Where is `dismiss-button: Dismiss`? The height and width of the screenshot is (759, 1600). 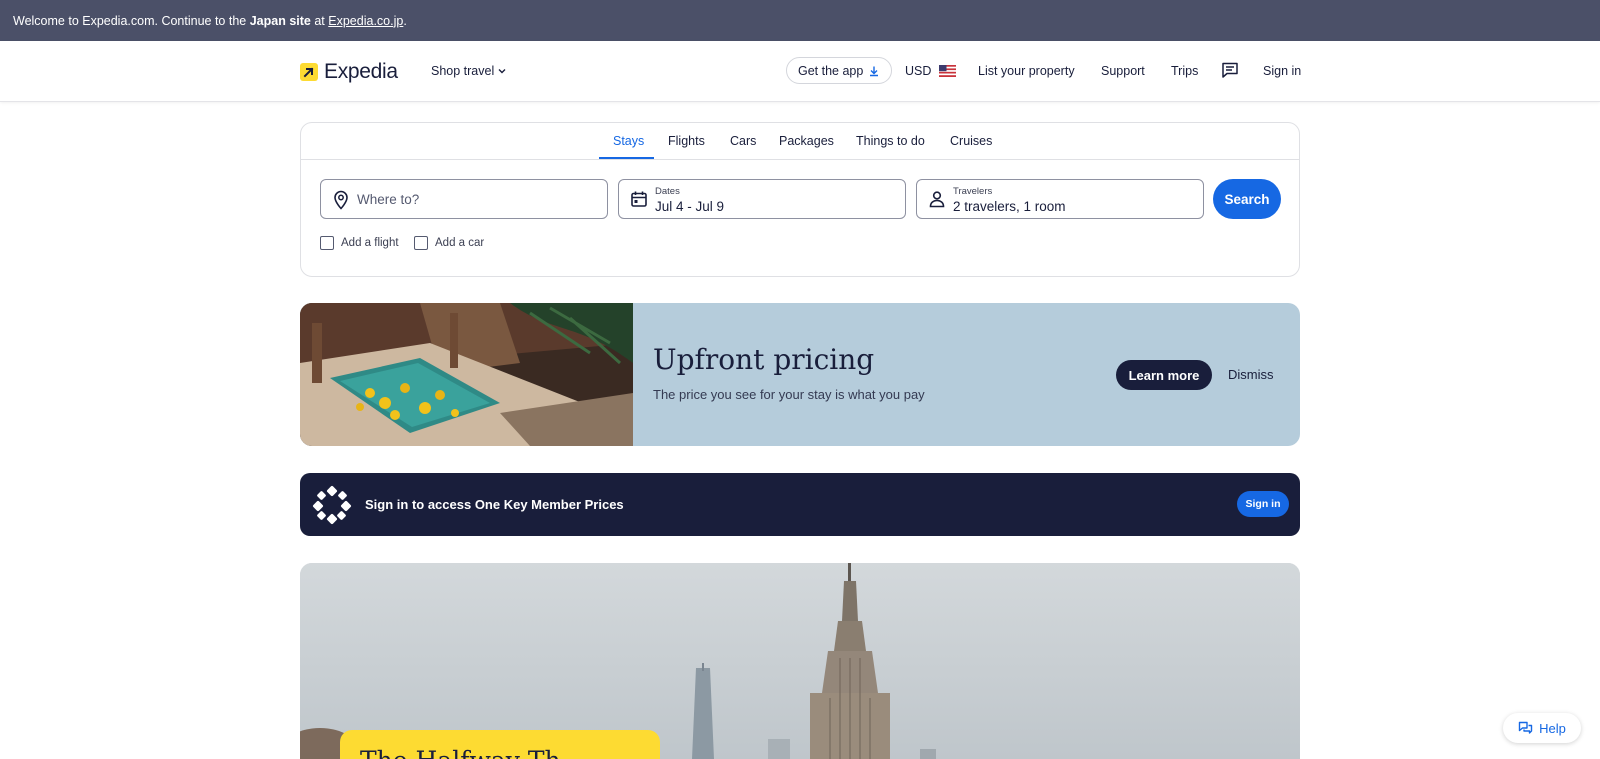 dismiss-button: Dismiss is located at coordinates (1251, 374).